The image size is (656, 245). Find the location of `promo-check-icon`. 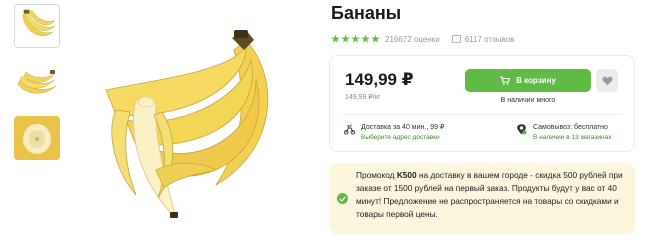

promo-check-icon is located at coordinates (342, 198).